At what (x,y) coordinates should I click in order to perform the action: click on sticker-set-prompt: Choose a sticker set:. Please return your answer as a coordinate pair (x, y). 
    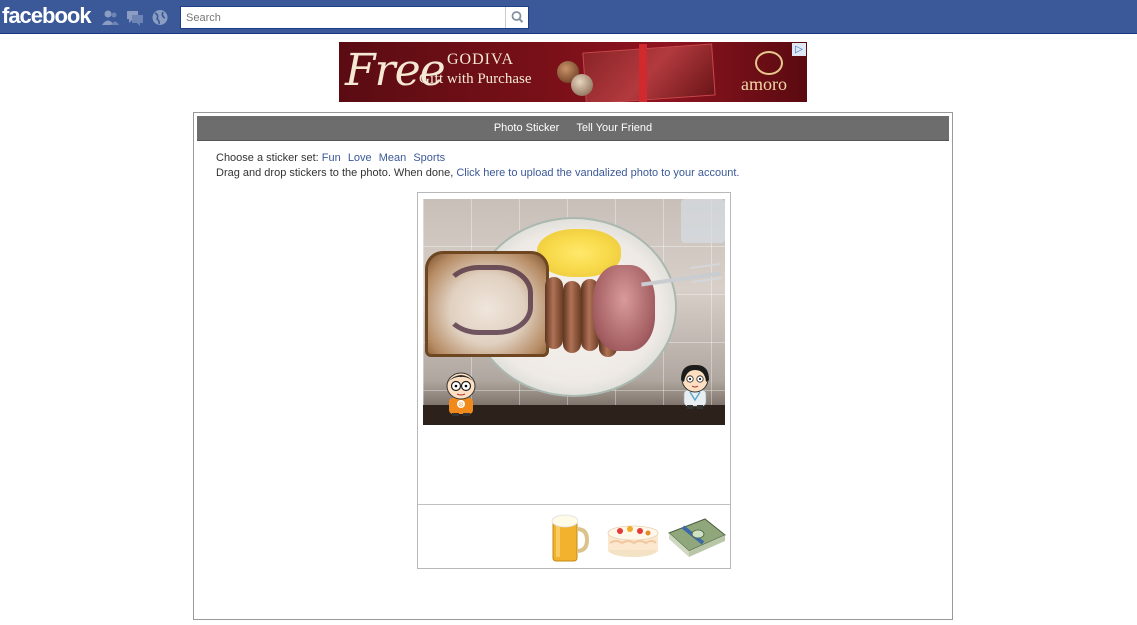
    Looking at the image, I should click on (267, 158).